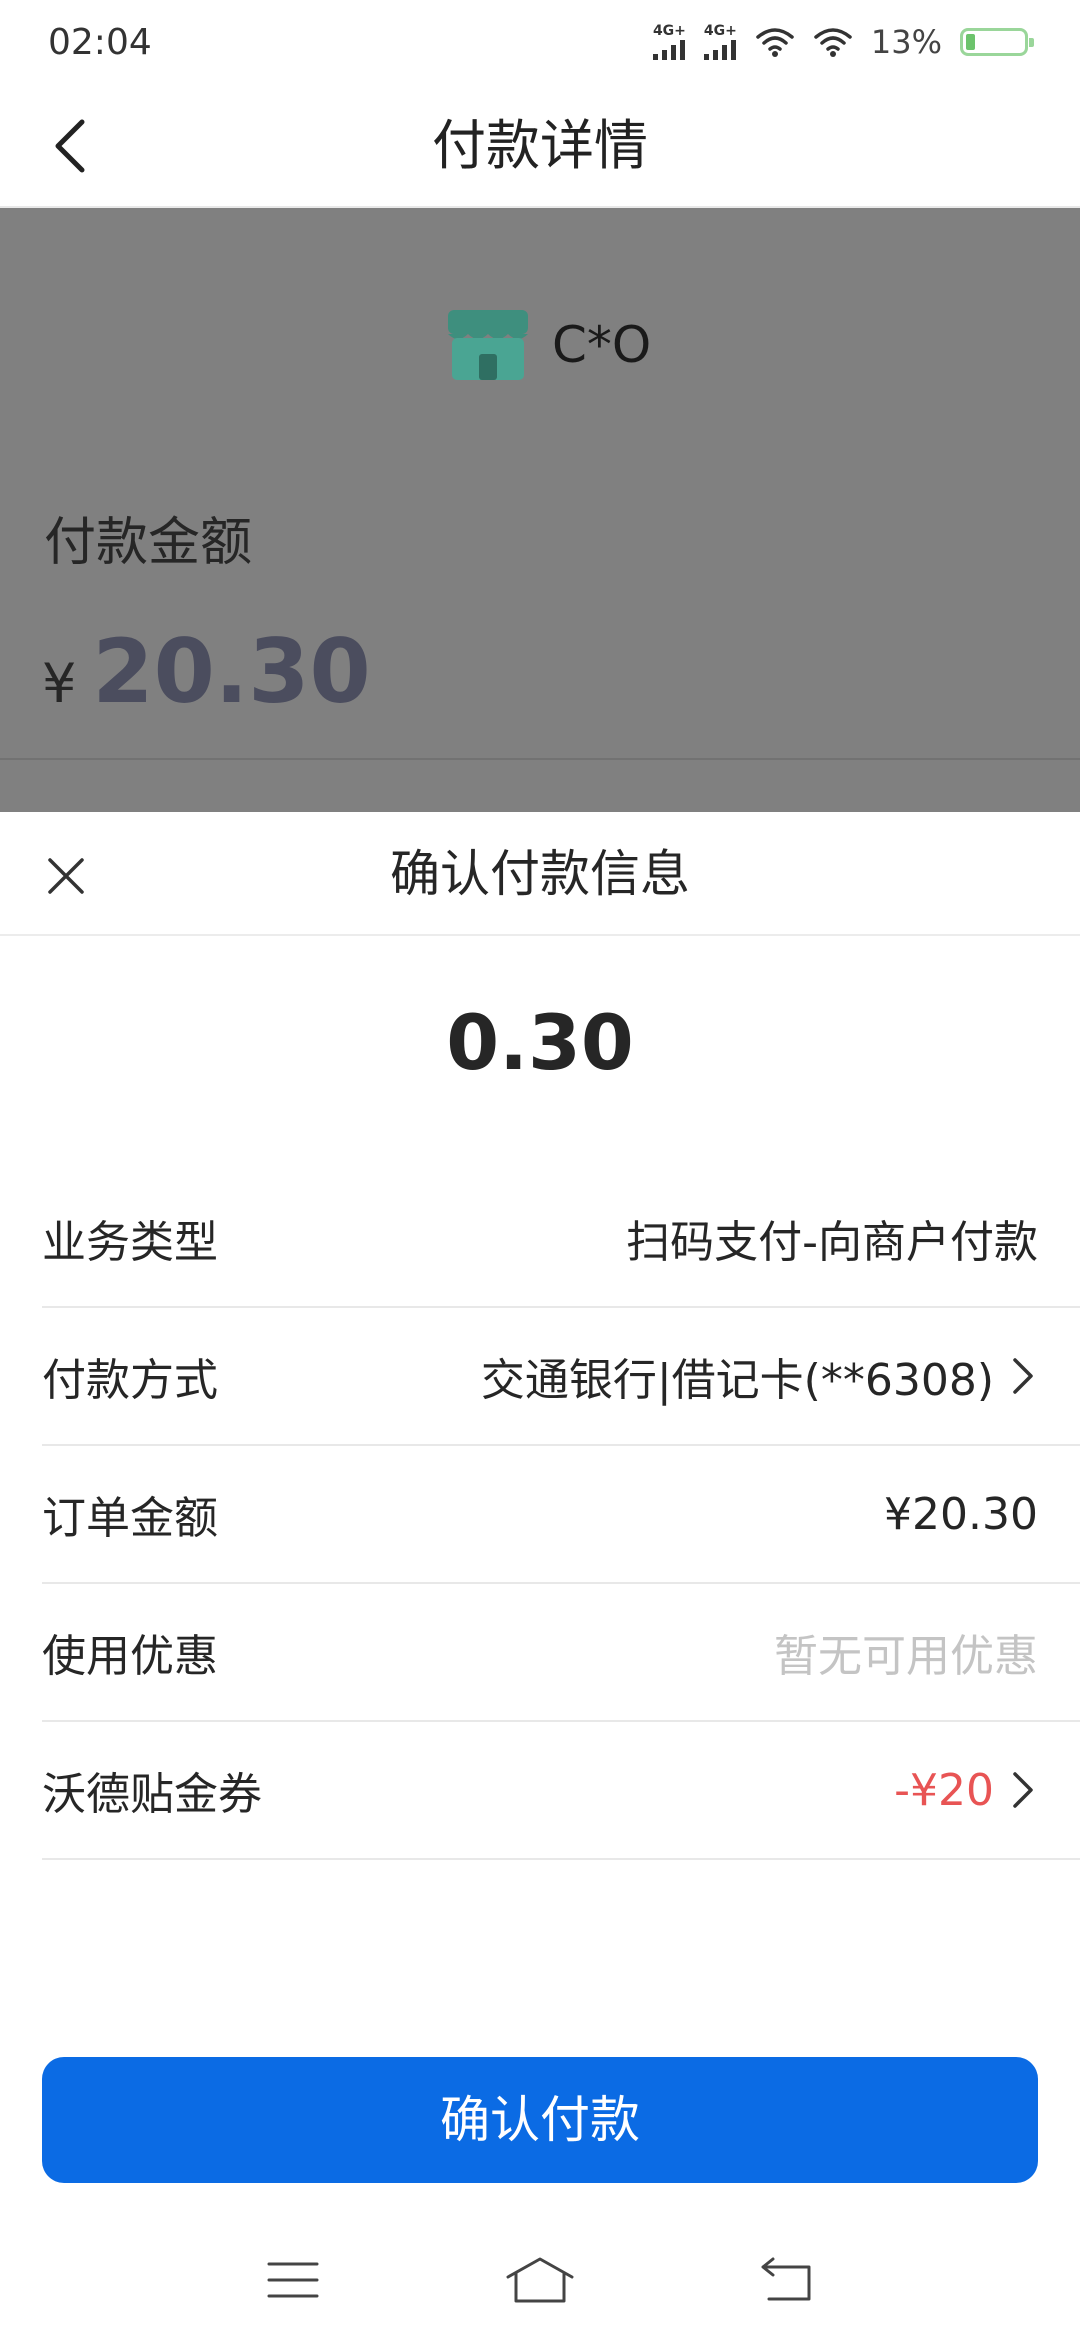 The width and height of the screenshot is (1080, 2340). Describe the element at coordinates (997, 42) in the screenshot. I see `battery-icon` at that location.